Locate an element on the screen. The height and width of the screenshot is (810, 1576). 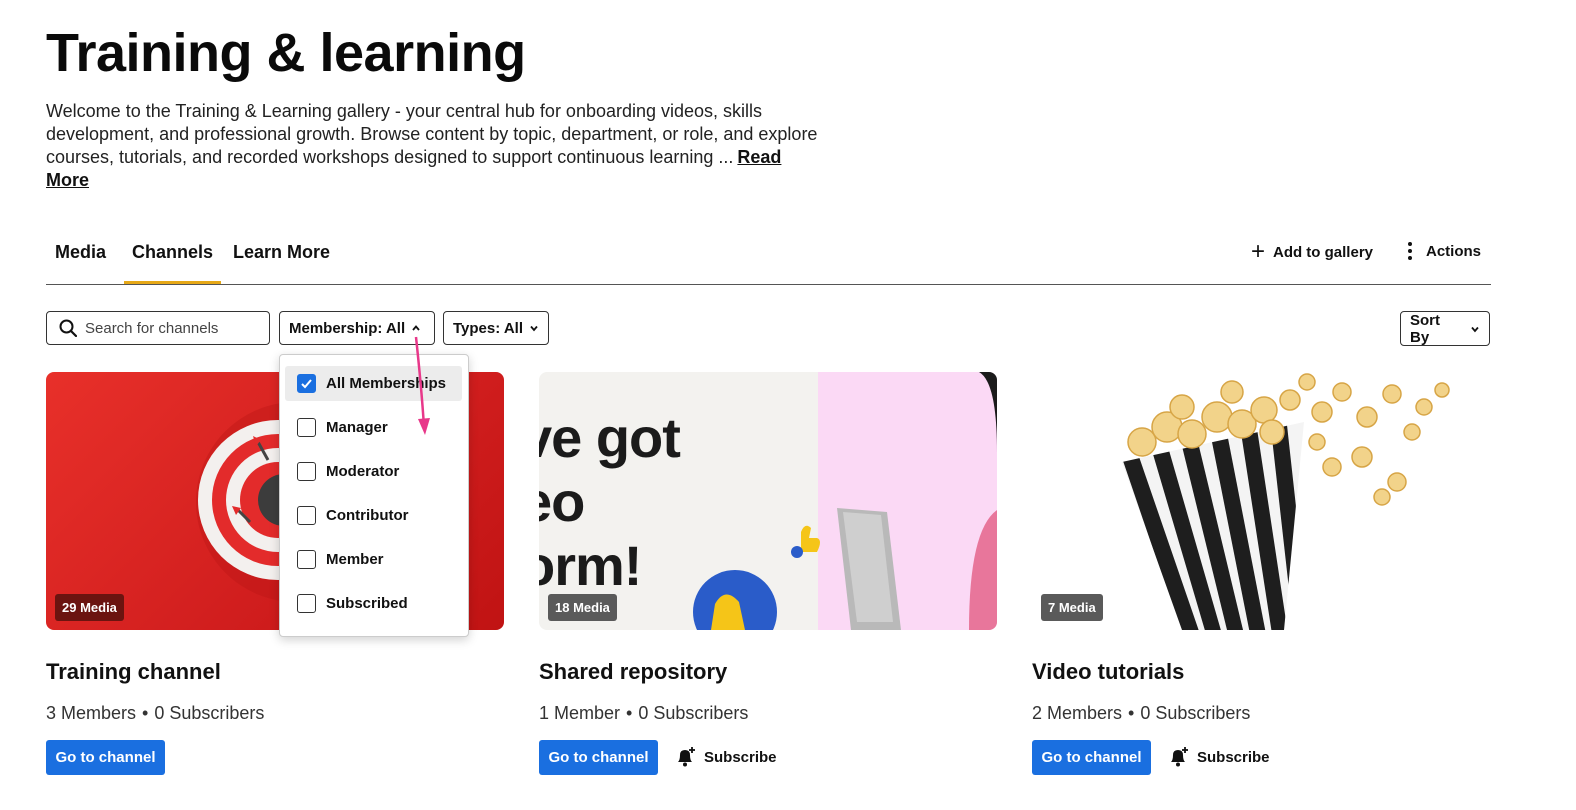
members-count: 1 Member is located at coordinates (580, 713).